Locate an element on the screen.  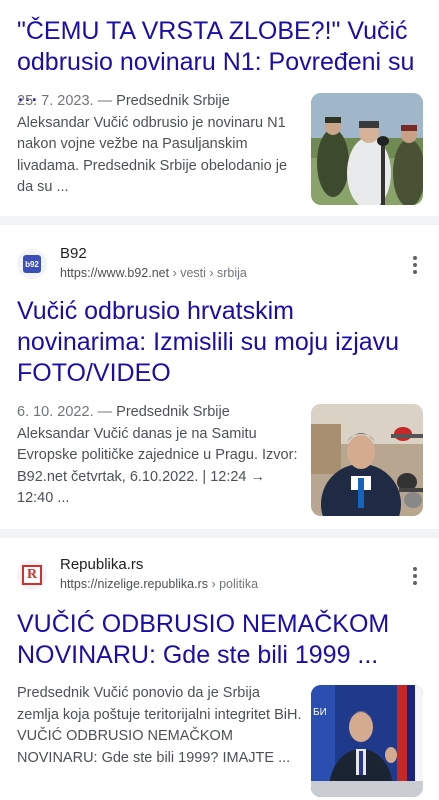
b92-logo: b92 is located at coordinates (32, 264).